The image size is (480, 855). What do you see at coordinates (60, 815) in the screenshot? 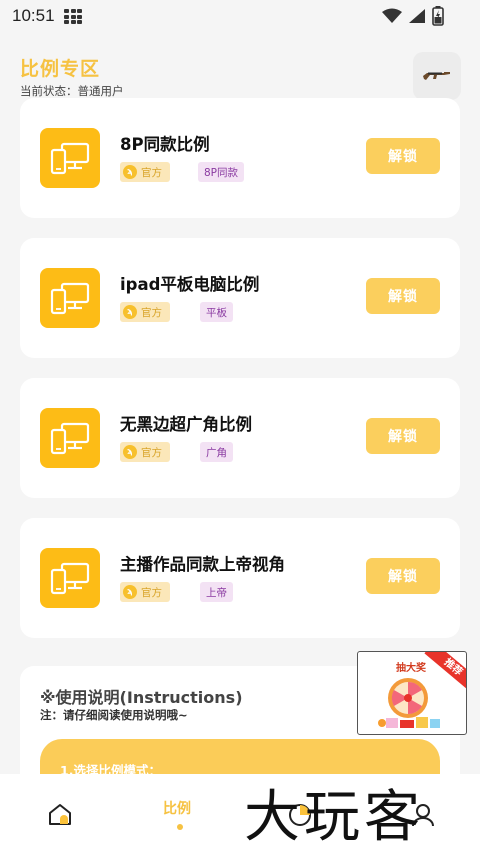
I see `home-icon` at bounding box center [60, 815].